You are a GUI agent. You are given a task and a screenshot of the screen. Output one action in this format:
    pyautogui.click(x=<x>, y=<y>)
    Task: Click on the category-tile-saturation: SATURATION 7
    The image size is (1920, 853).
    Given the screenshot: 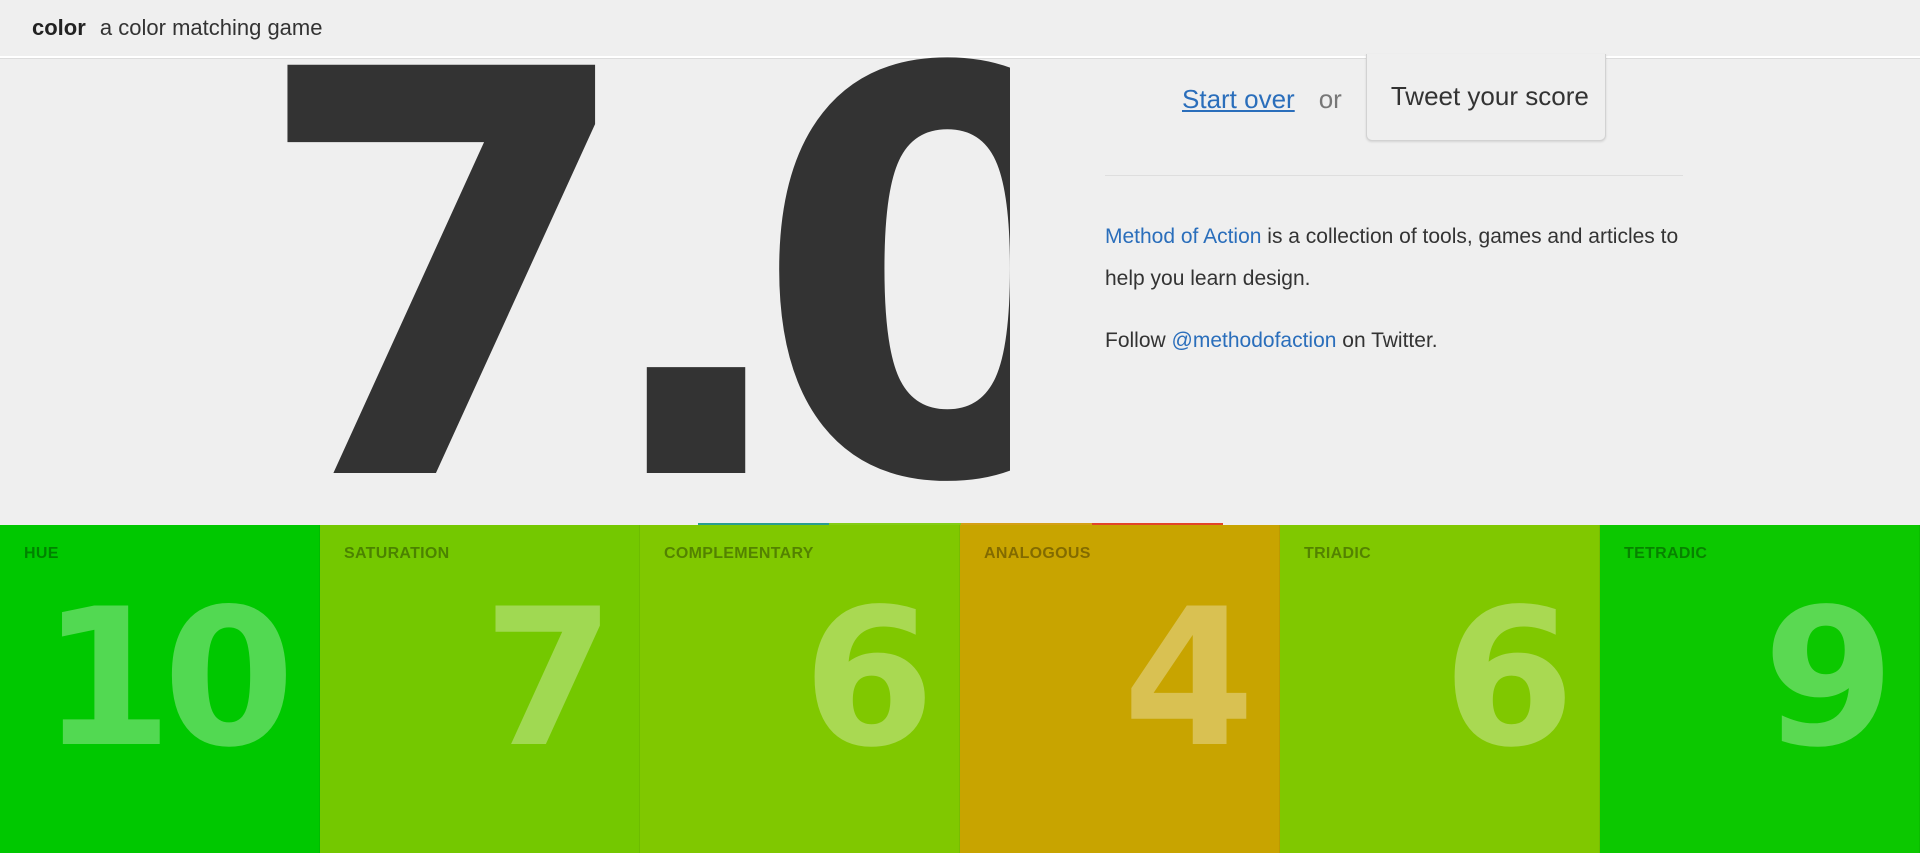 What is the action you would take?
    pyautogui.click(x=480, y=689)
    